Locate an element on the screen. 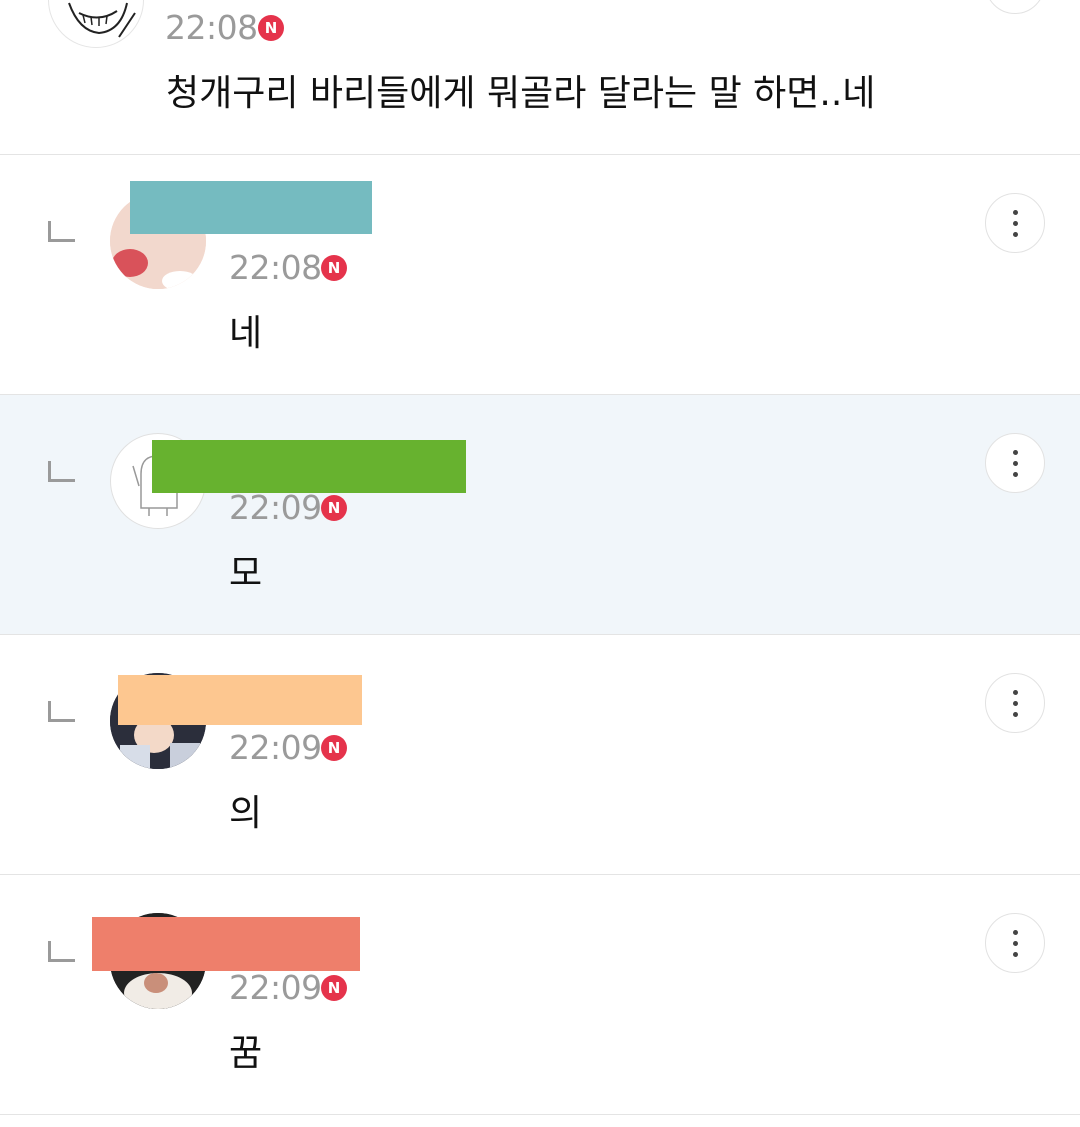 This screenshot has width=1080, height=1127. avatar is located at coordinates (96, 24).